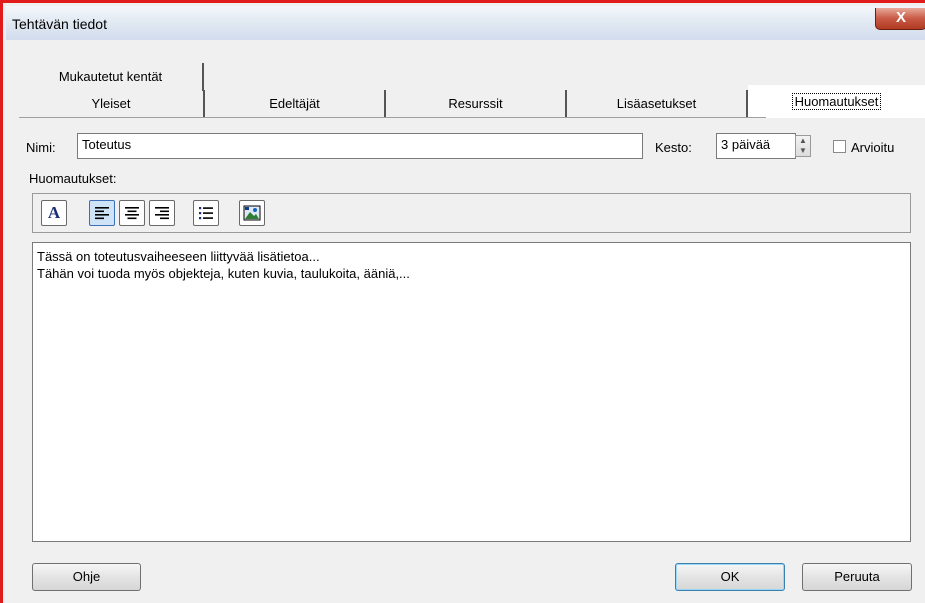 This screenshot has width=925, height=603. I want to click on help-button: Ohje, so click(86, 577).